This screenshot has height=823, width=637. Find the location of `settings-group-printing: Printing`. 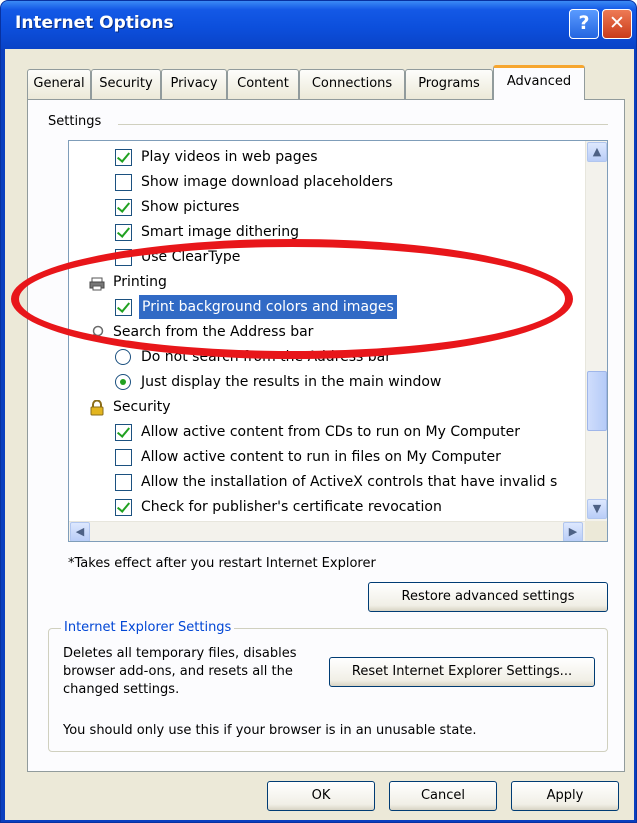

settings-group-printing: Printing is located at coordinates (327, 282).